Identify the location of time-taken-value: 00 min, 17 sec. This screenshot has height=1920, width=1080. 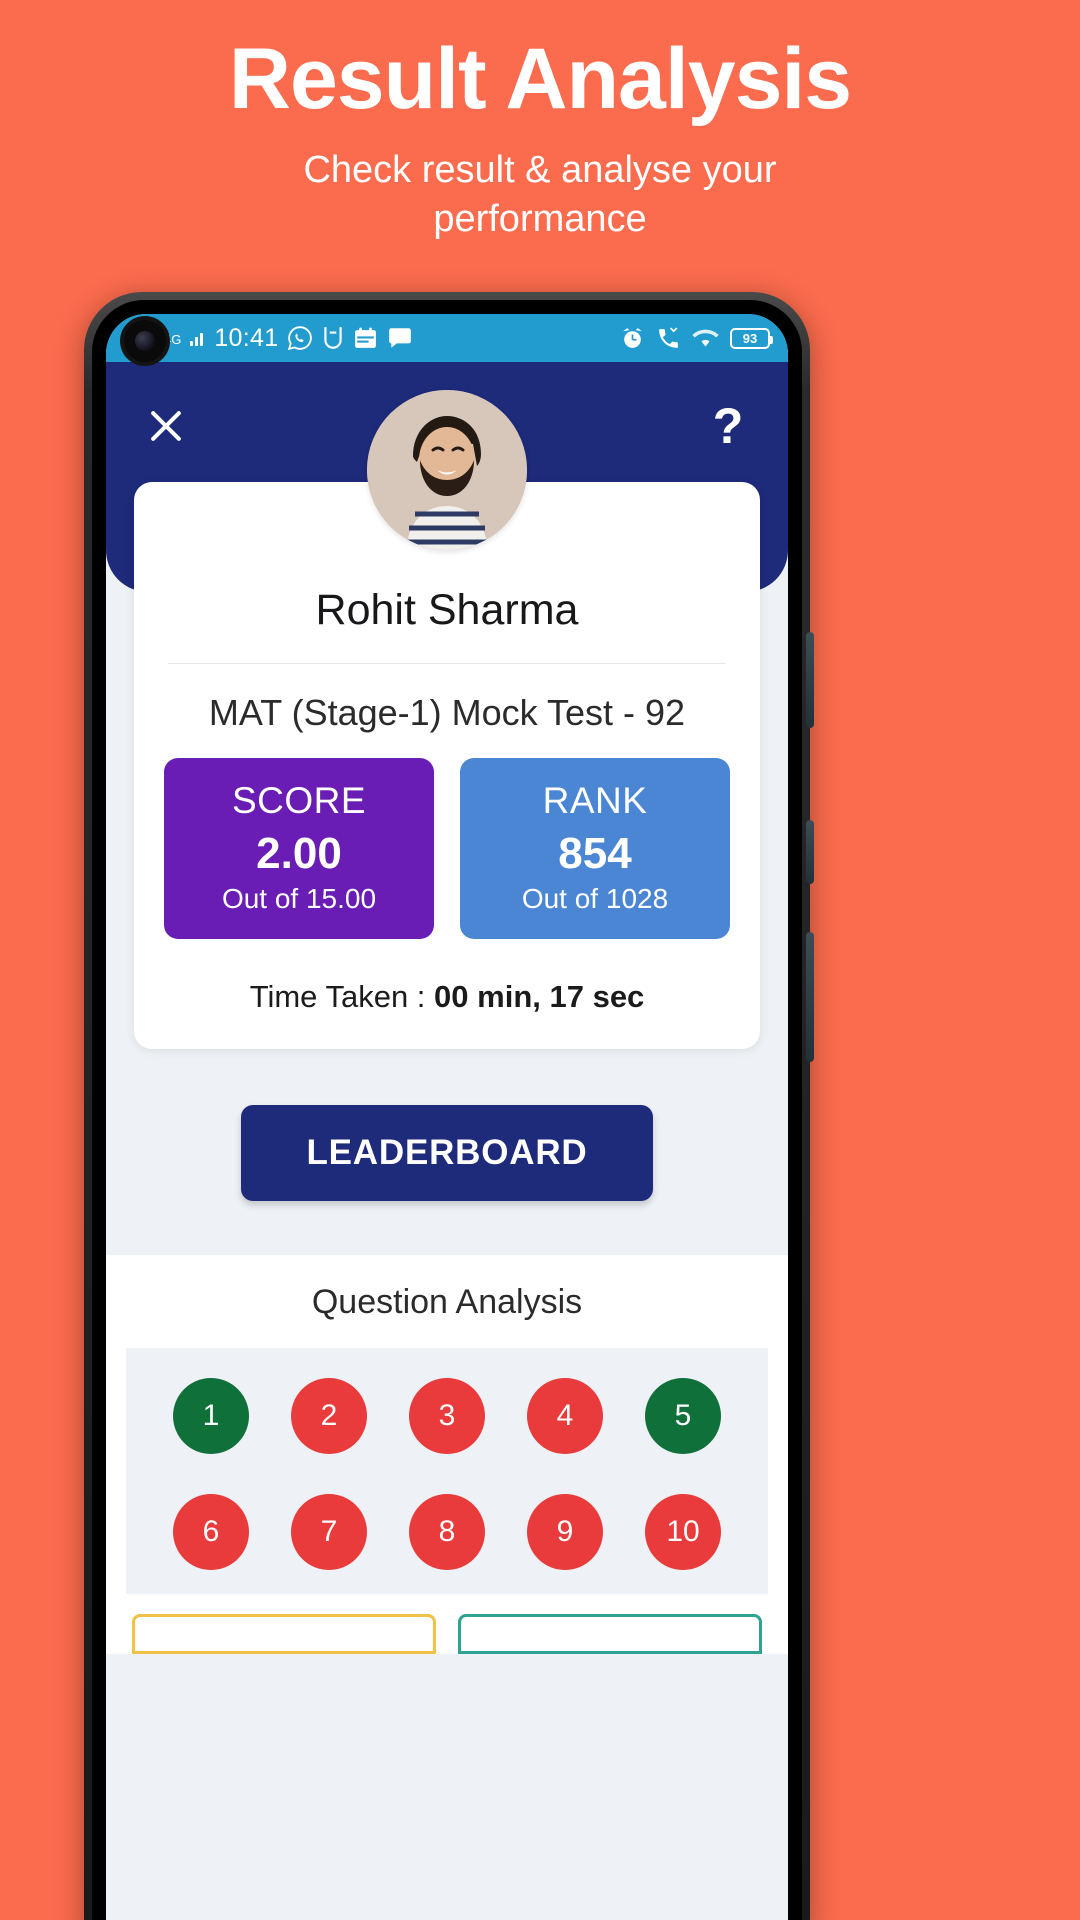
(539, 996).